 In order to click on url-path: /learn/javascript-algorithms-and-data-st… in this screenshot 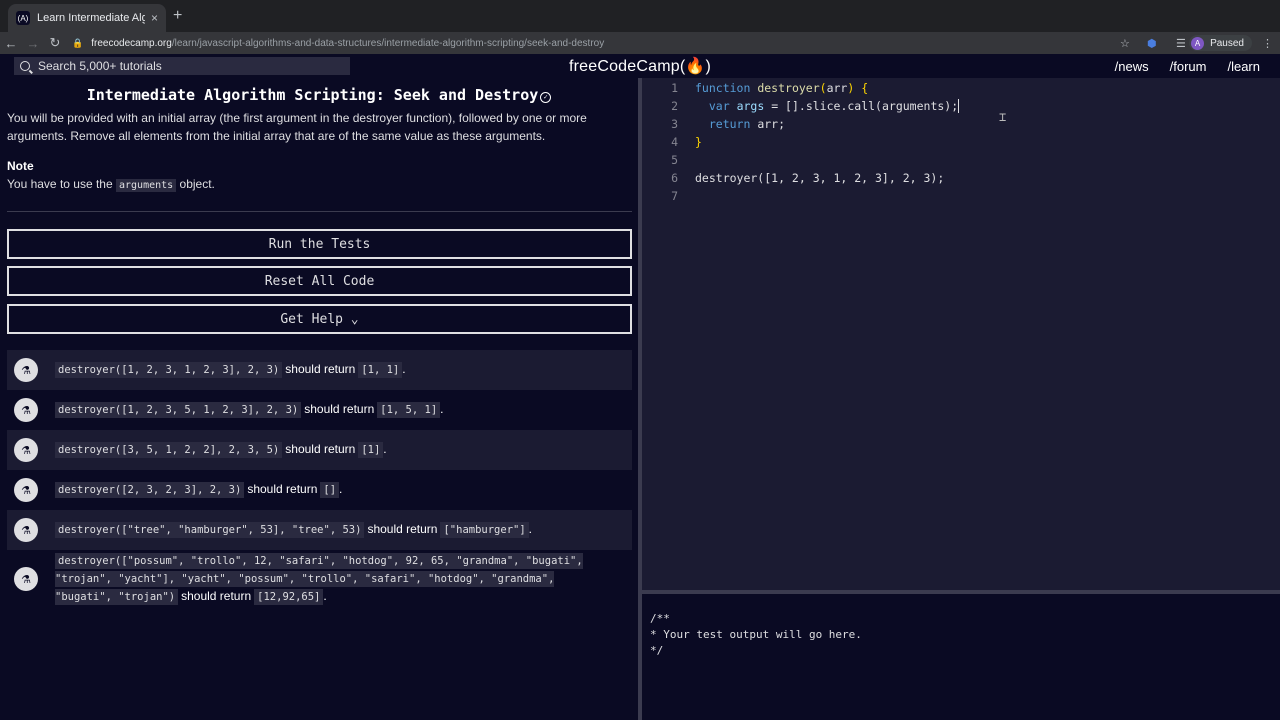, I will do `click(388, 43)`.